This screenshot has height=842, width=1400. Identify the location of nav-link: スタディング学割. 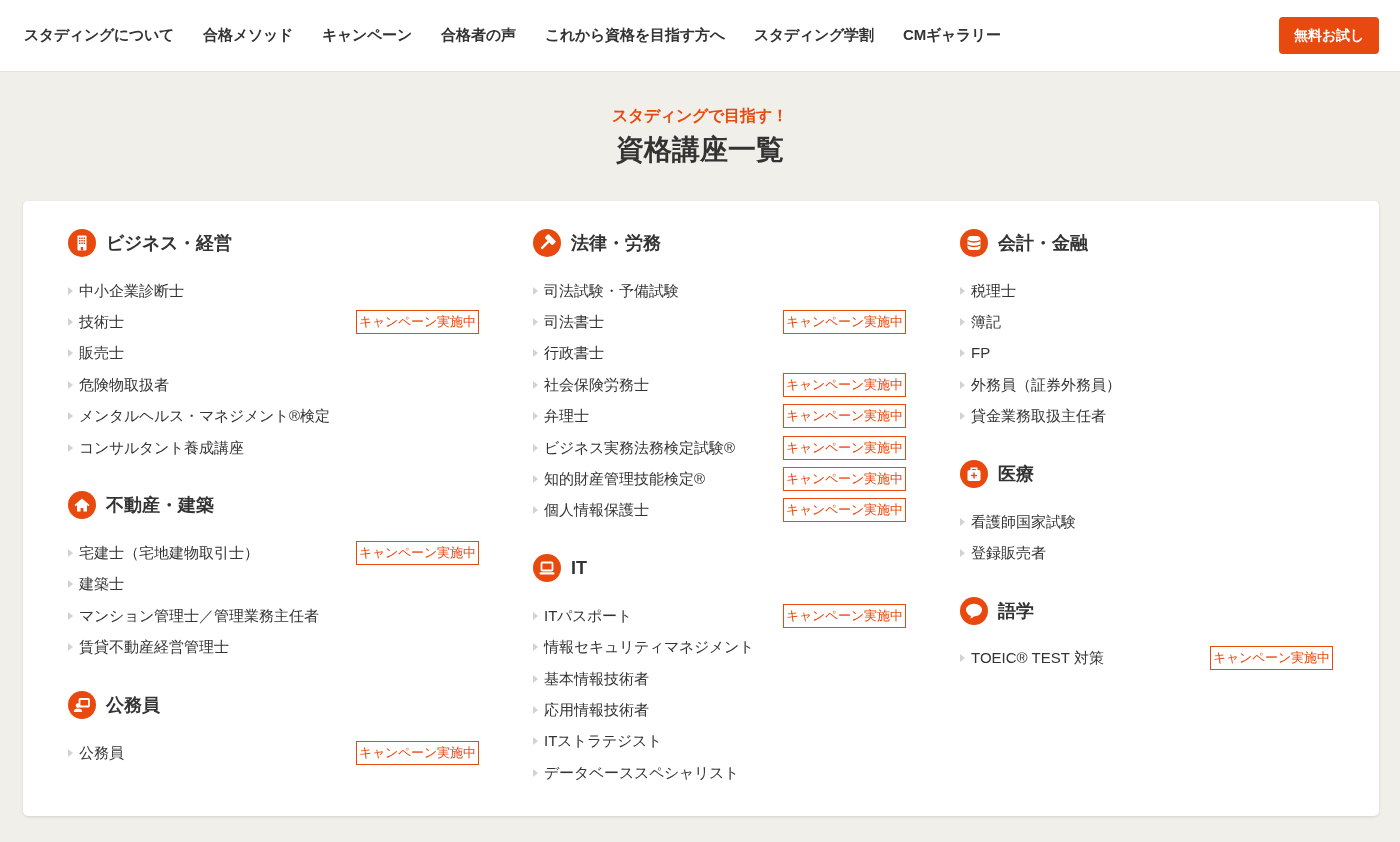
(814, 35).